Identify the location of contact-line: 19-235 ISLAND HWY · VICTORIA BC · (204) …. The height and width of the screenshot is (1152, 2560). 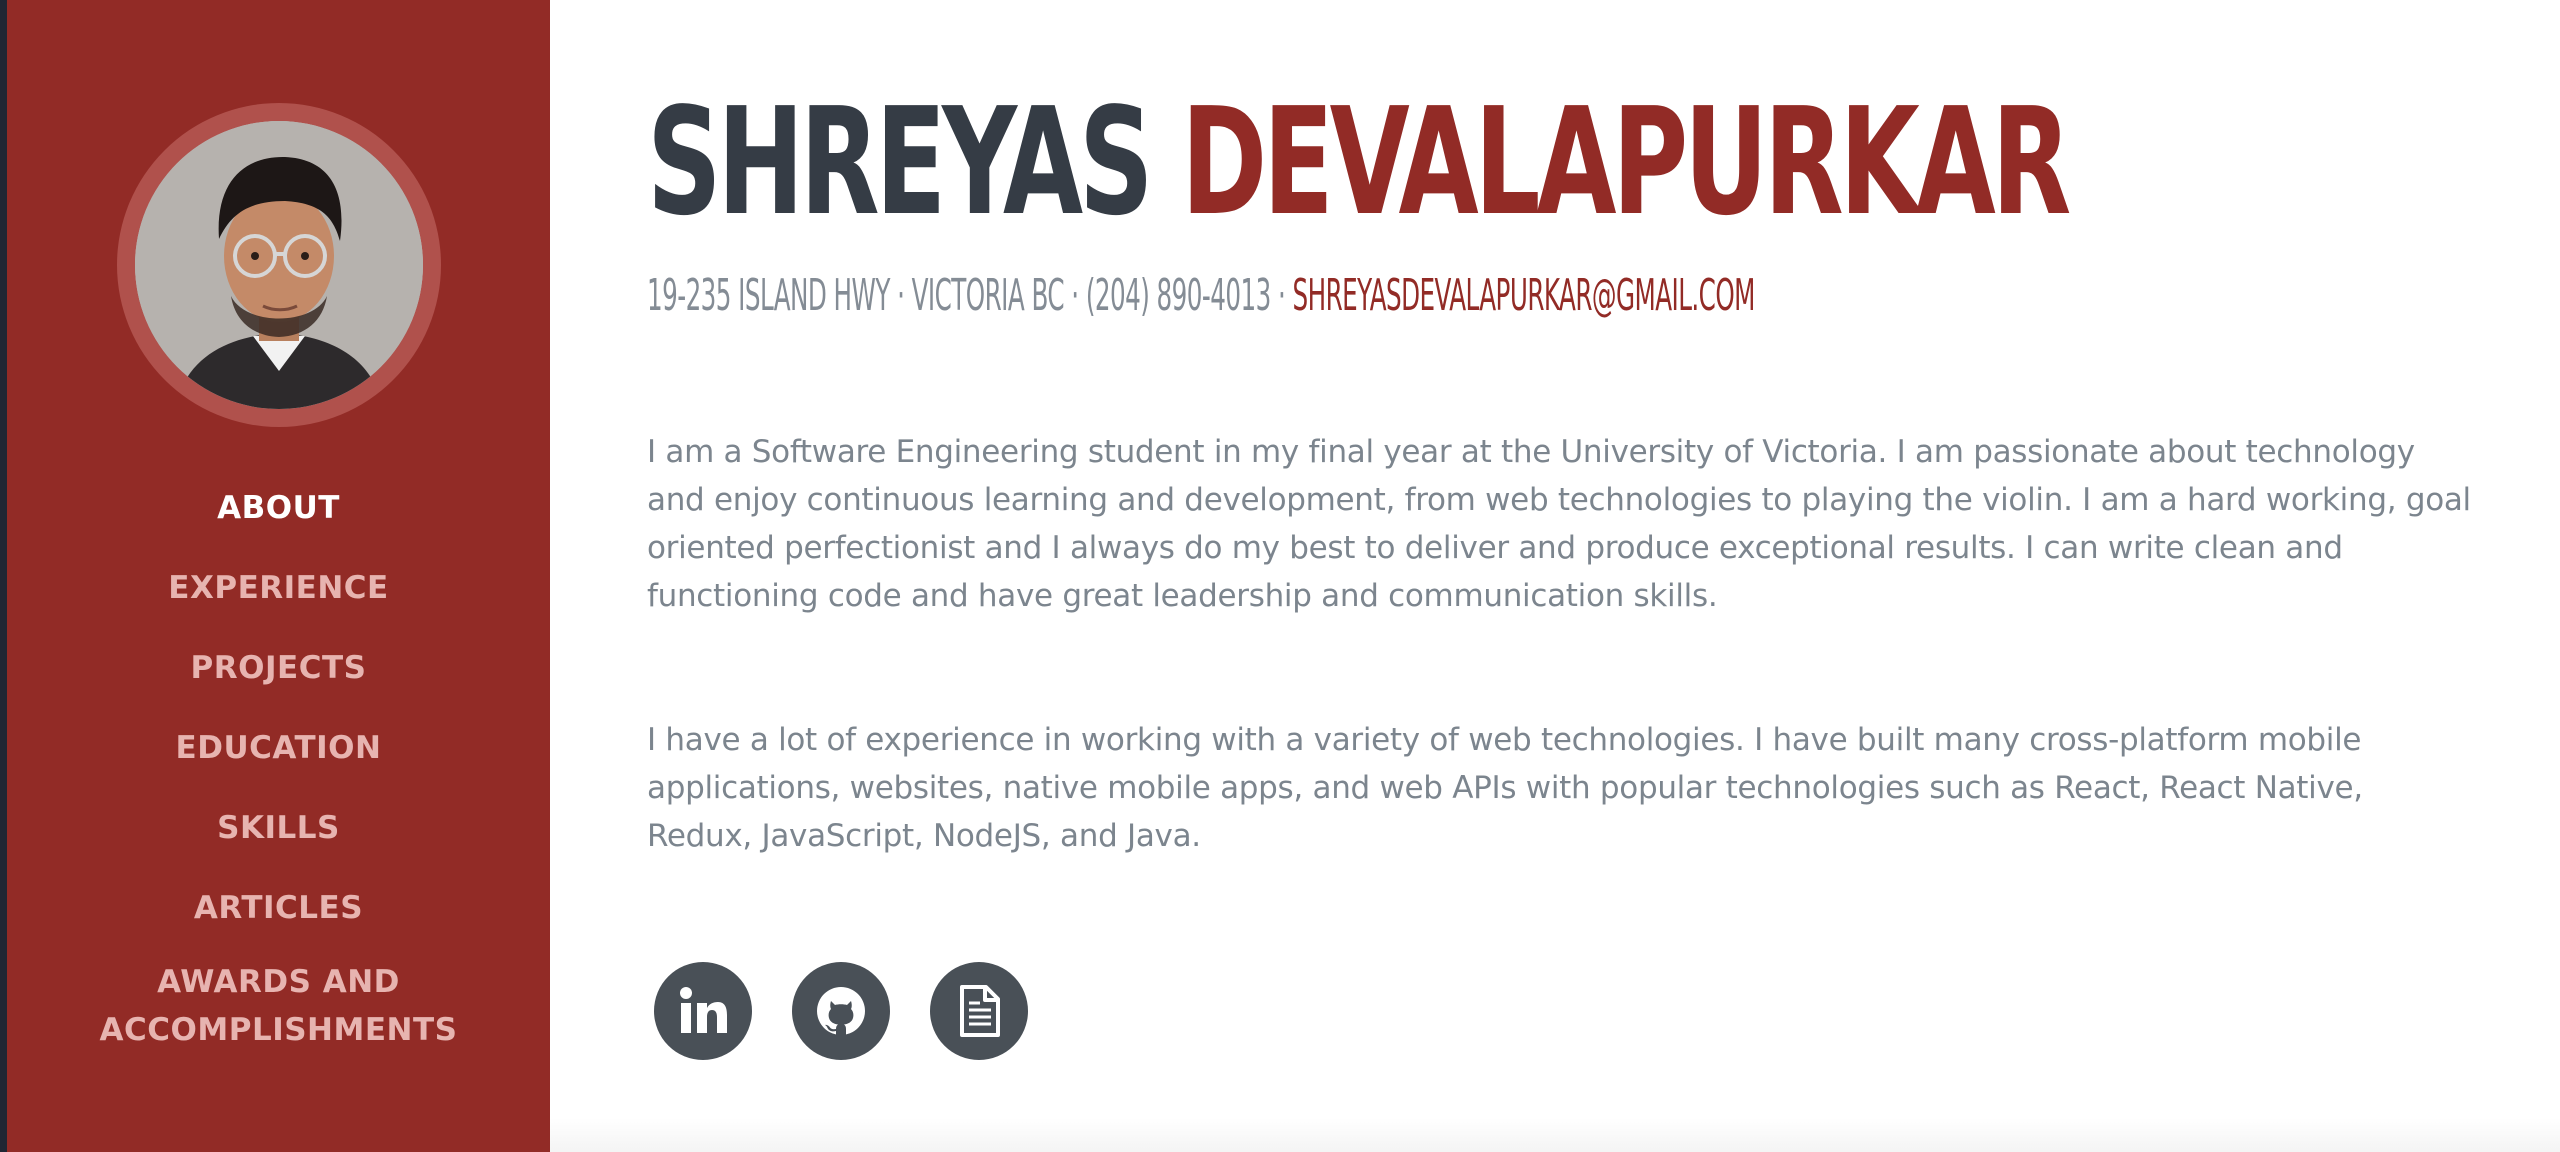
(1201, 296).